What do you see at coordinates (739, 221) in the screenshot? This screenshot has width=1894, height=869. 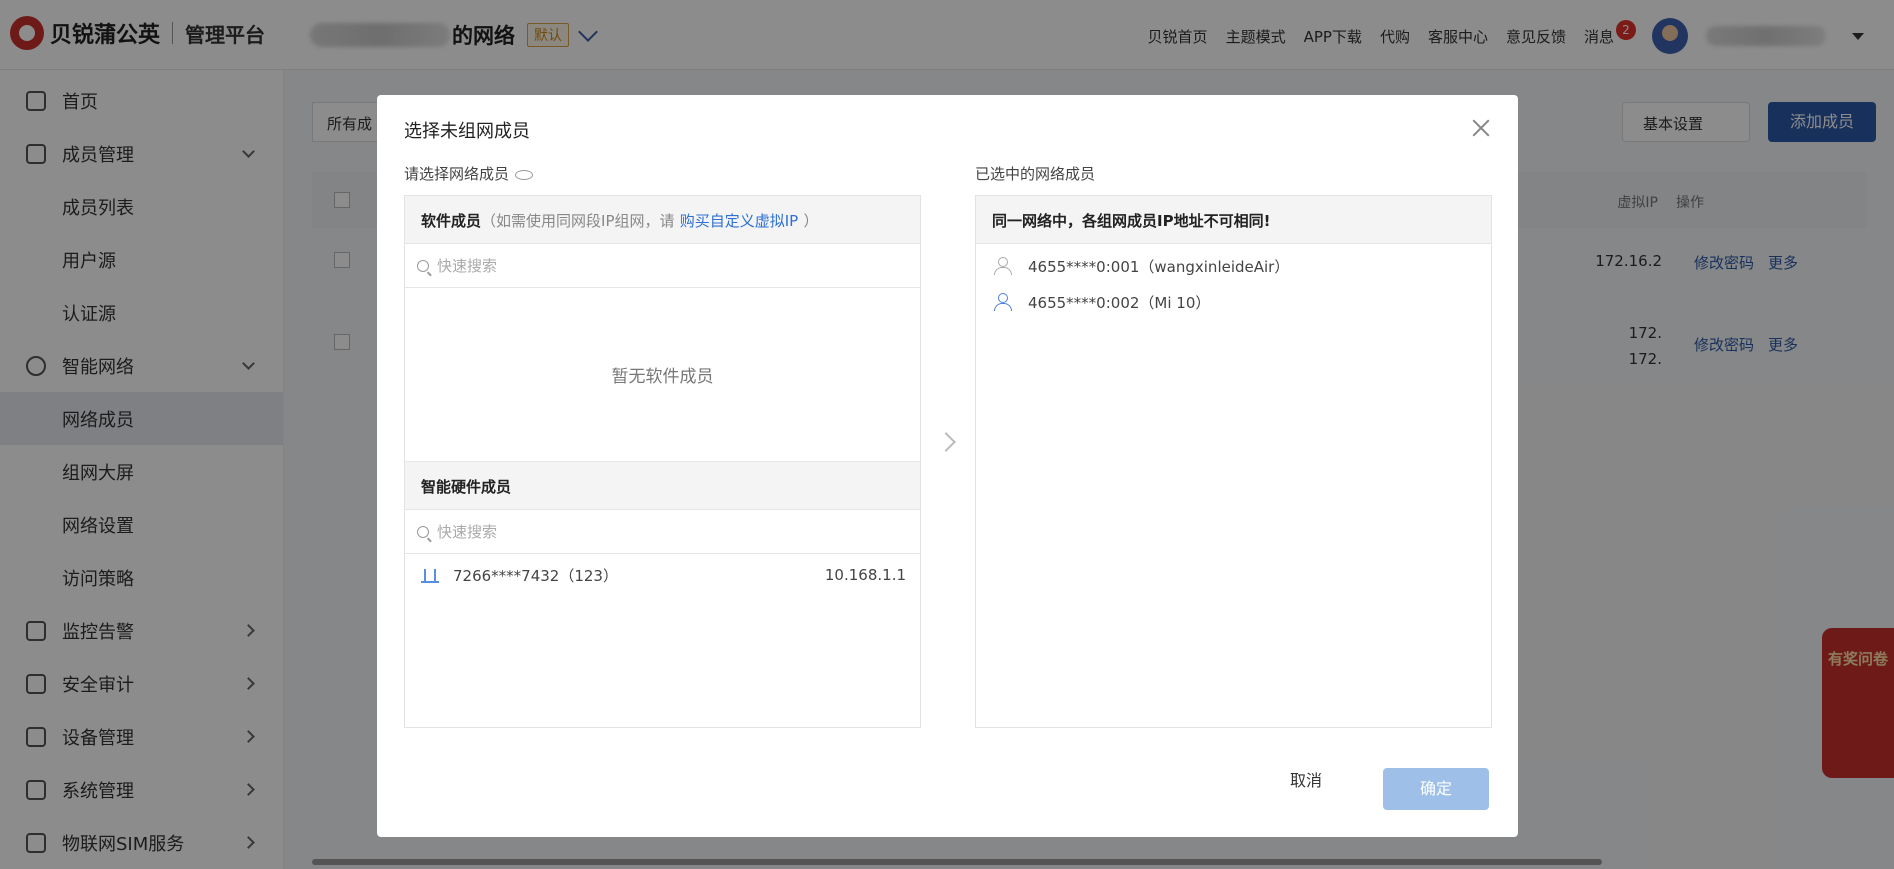 I see `buy-custom-ip-link: 购买自定义虚拟IP` at bounding box center [739, 221].